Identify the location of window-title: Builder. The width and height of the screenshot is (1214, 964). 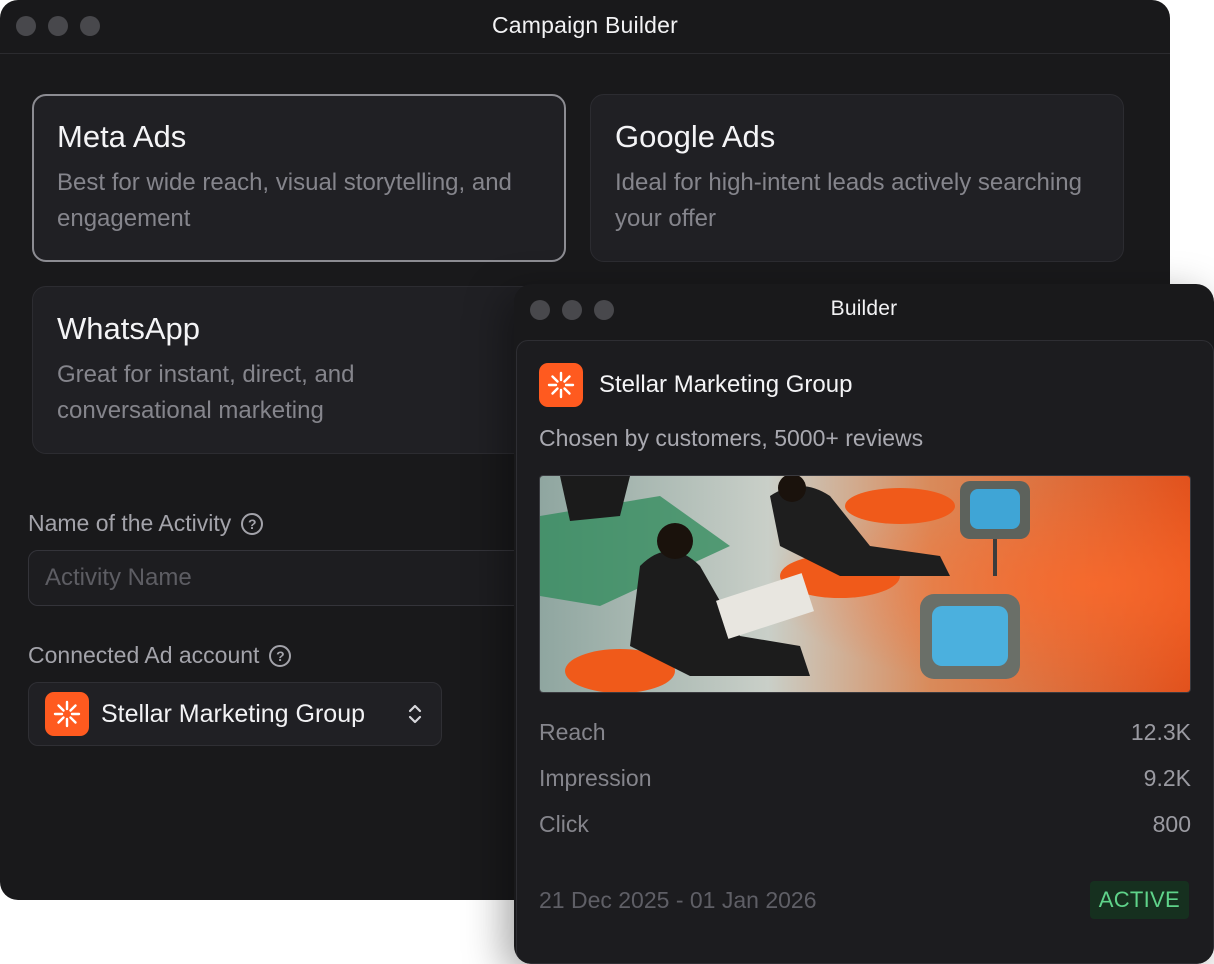
(864, 308).